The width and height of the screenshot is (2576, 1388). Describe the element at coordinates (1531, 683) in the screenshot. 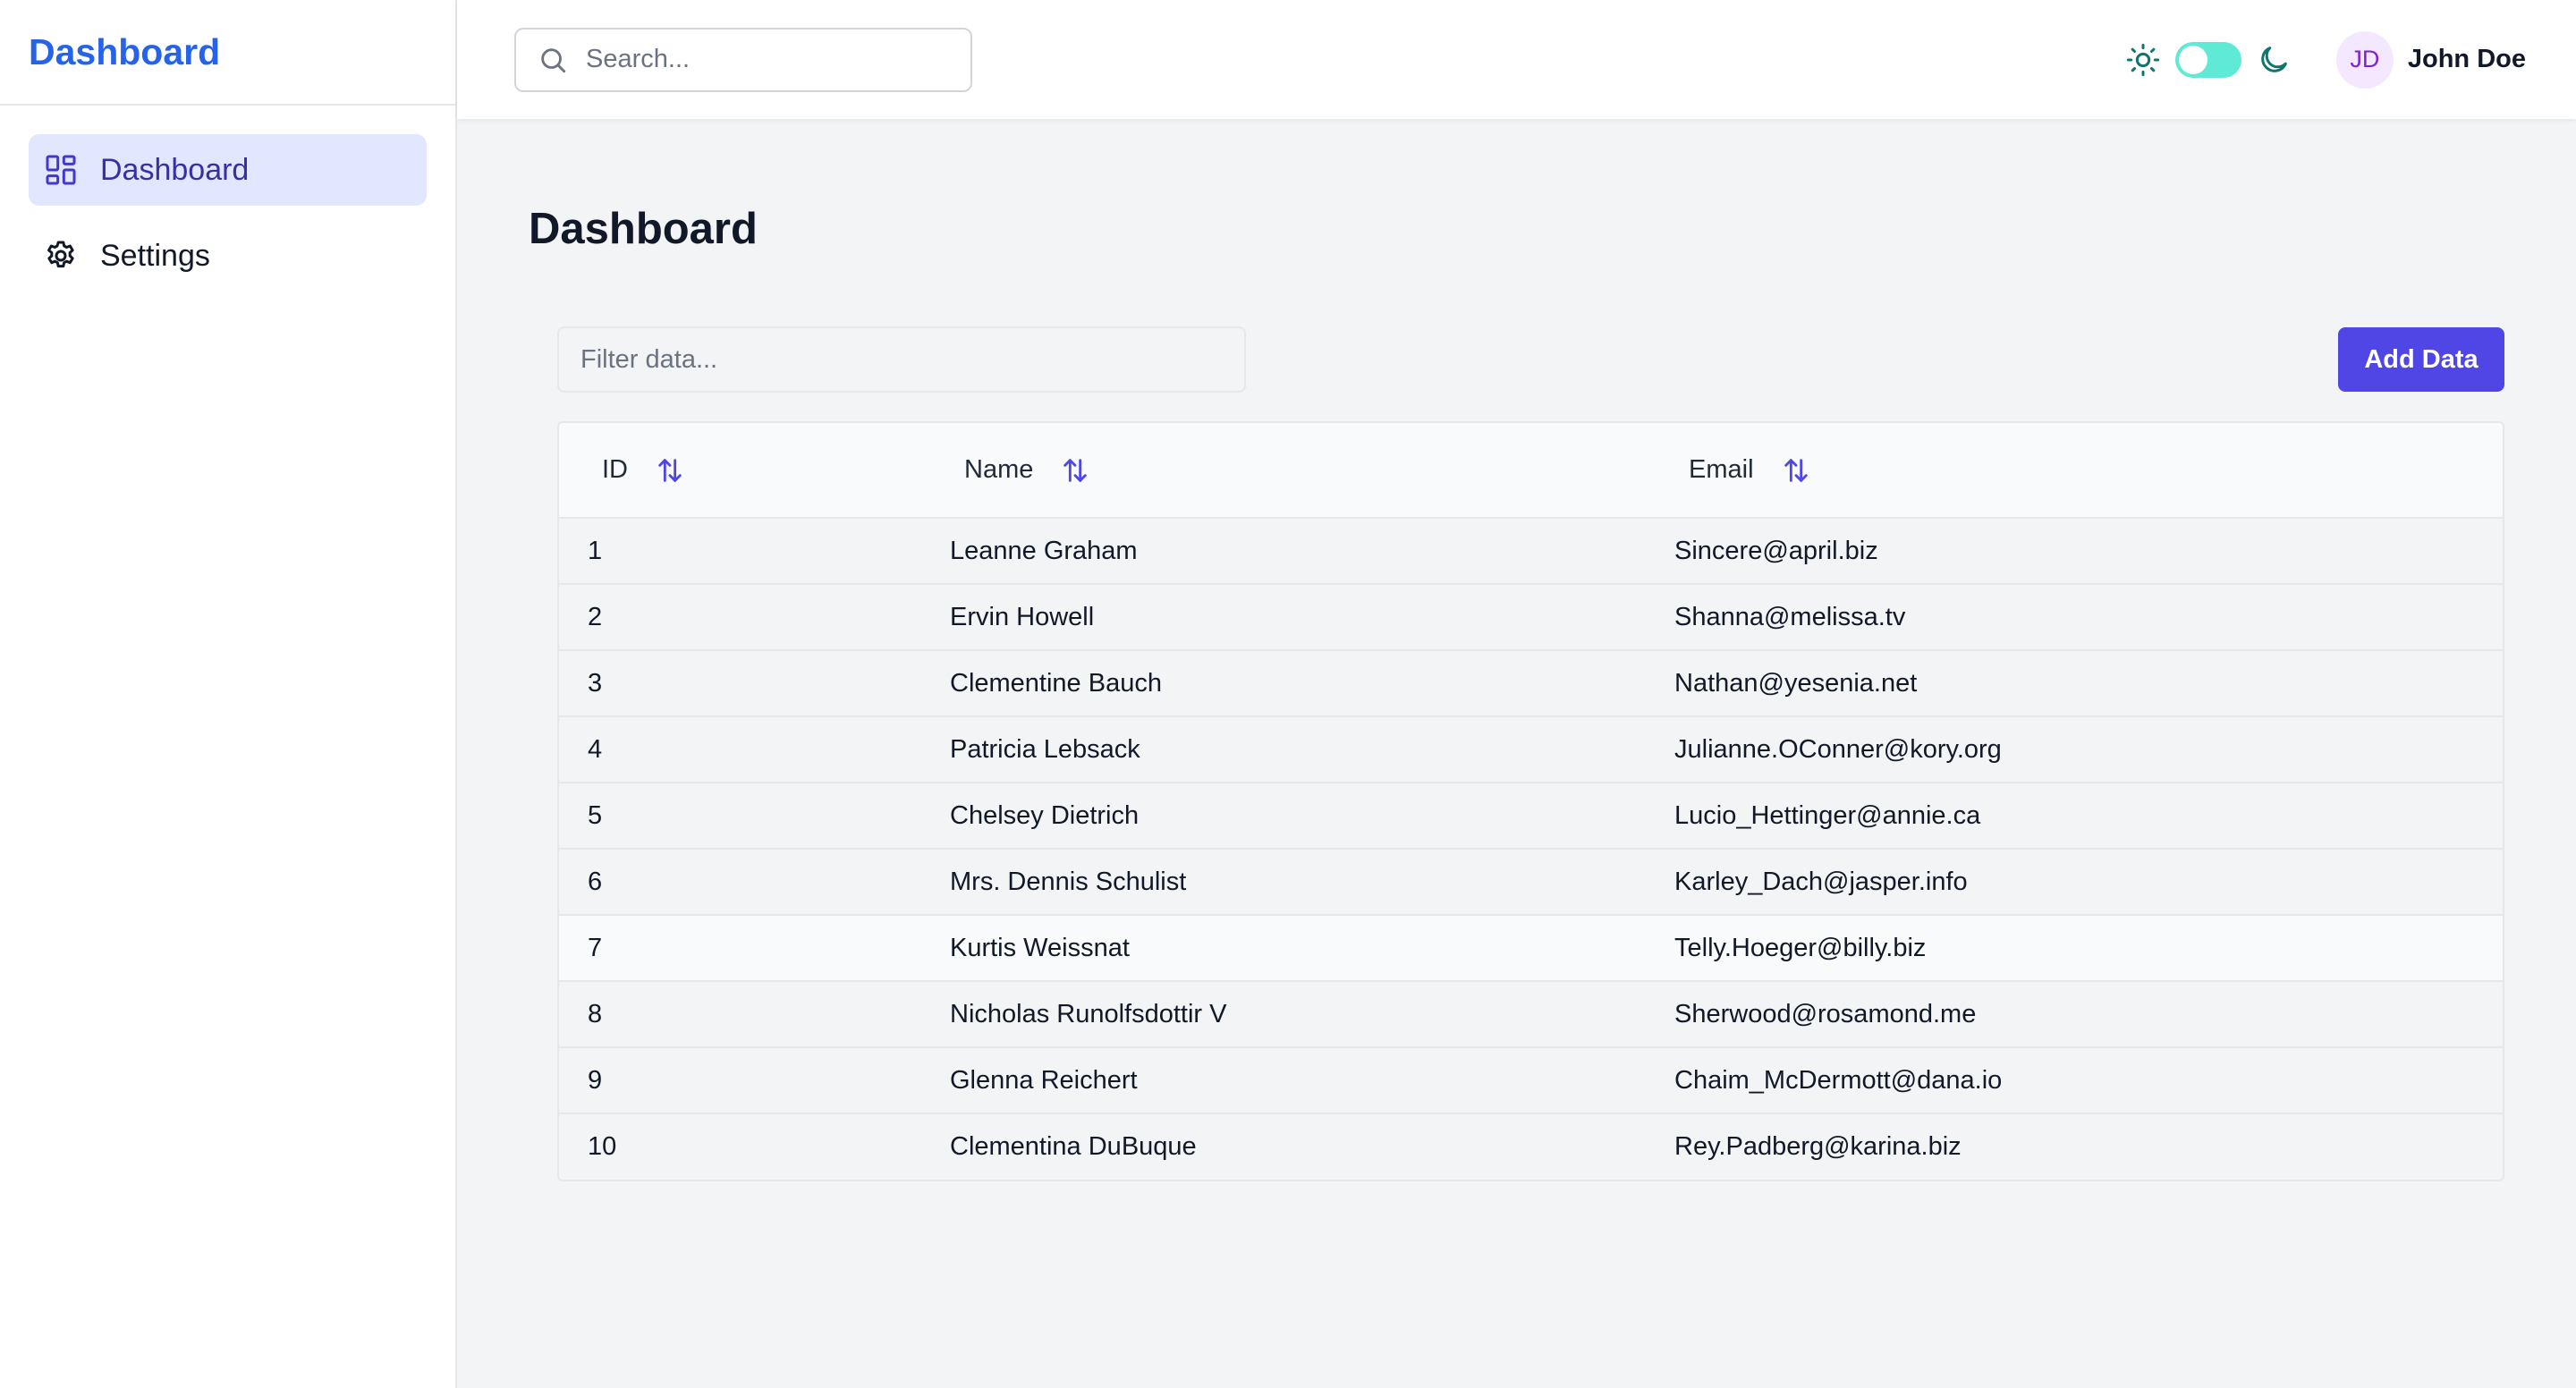

I see `table-row: 3 Clementine Bauch Nathan@yesenia.net` at that location.